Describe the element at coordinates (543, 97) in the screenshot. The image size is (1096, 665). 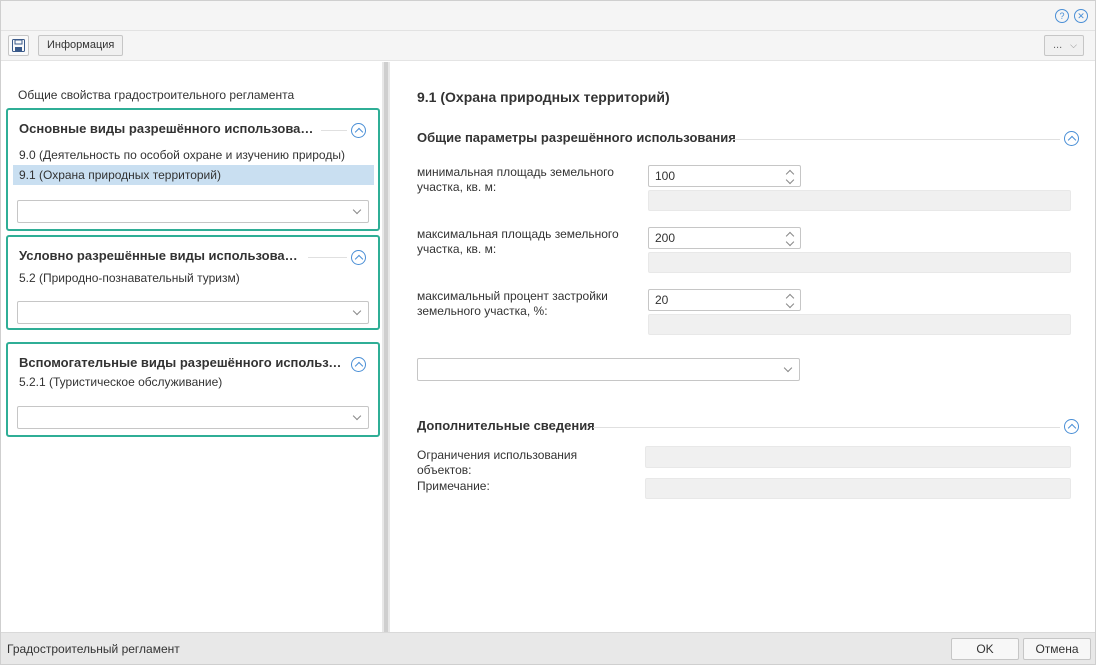
I see `page-title: 9.1 (Охрана природных территорий)` at that location.